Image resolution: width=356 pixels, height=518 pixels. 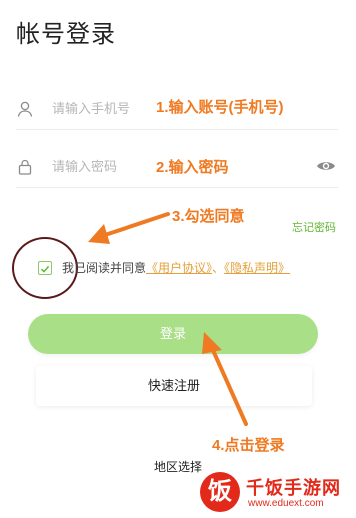 I want to click on annotation-input-password: 2.输入密码, so click(x=192, y=167).